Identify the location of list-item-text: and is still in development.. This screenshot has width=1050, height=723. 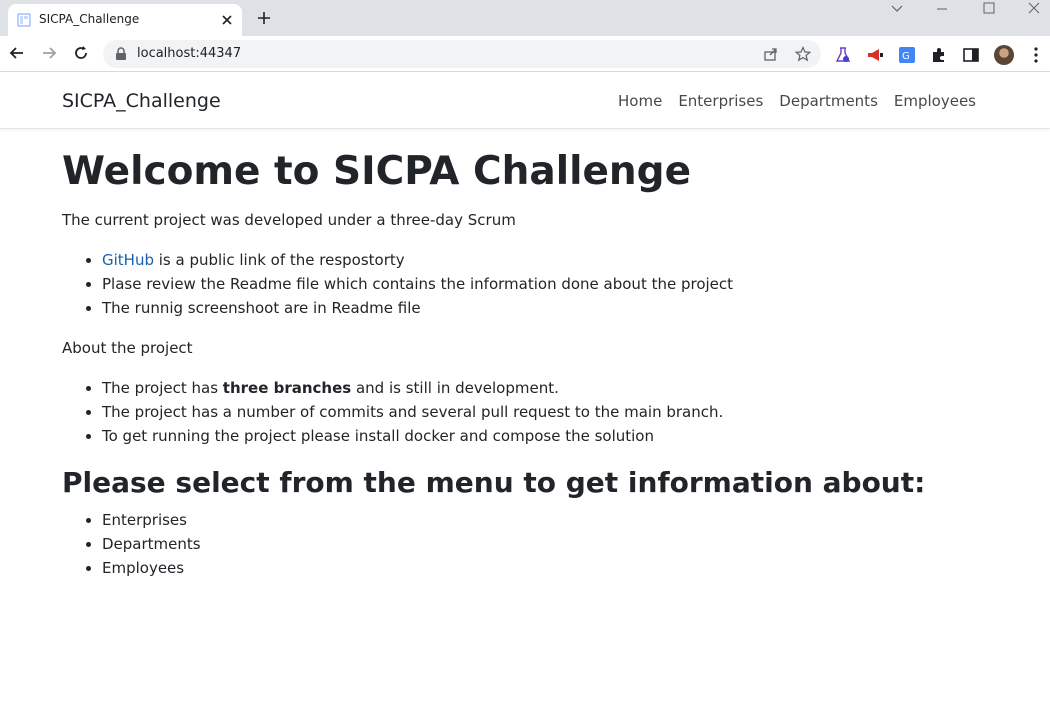
(455, 388).